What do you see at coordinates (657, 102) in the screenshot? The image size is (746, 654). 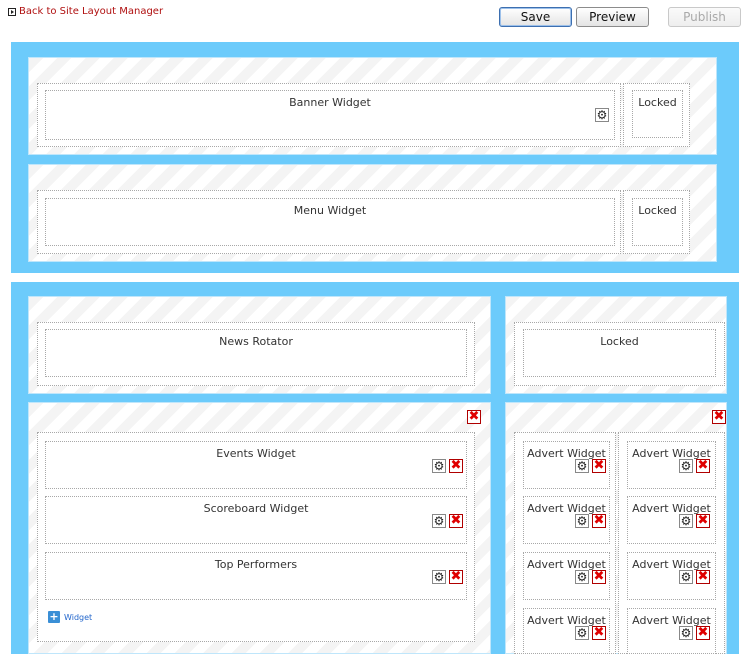 I see `banner-locked-label: Locked` at bounding box center [657, 102].